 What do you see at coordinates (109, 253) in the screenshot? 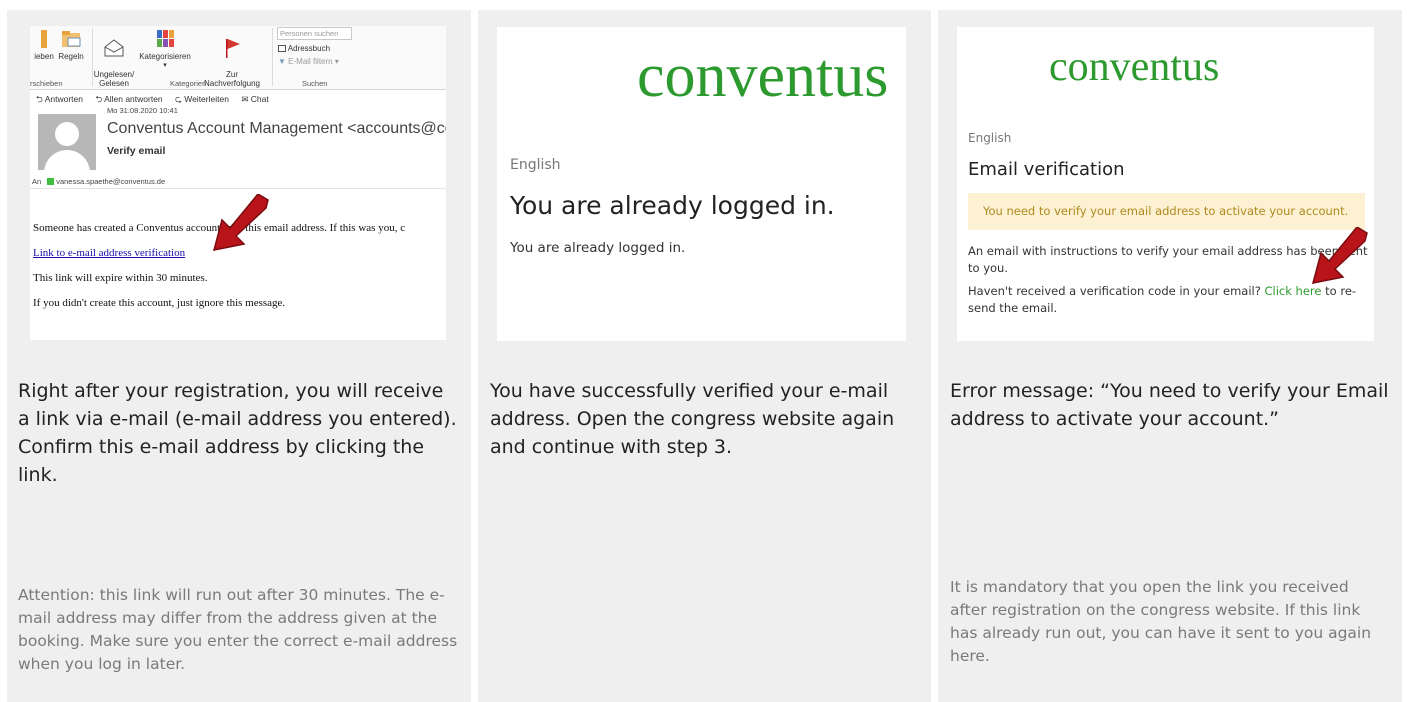
I see `verification-link: Link to e-mail address verification` at bounding box center [109, 253].